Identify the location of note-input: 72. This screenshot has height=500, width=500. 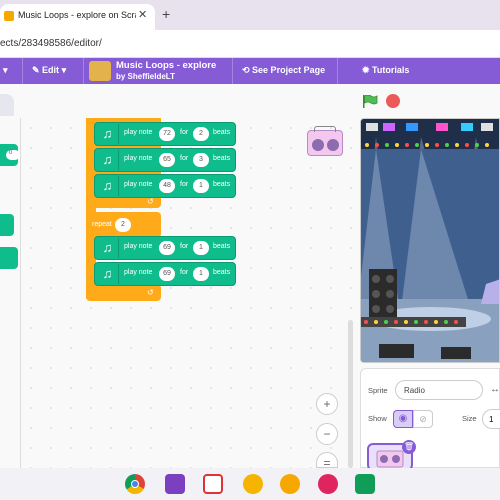
(167, 134).